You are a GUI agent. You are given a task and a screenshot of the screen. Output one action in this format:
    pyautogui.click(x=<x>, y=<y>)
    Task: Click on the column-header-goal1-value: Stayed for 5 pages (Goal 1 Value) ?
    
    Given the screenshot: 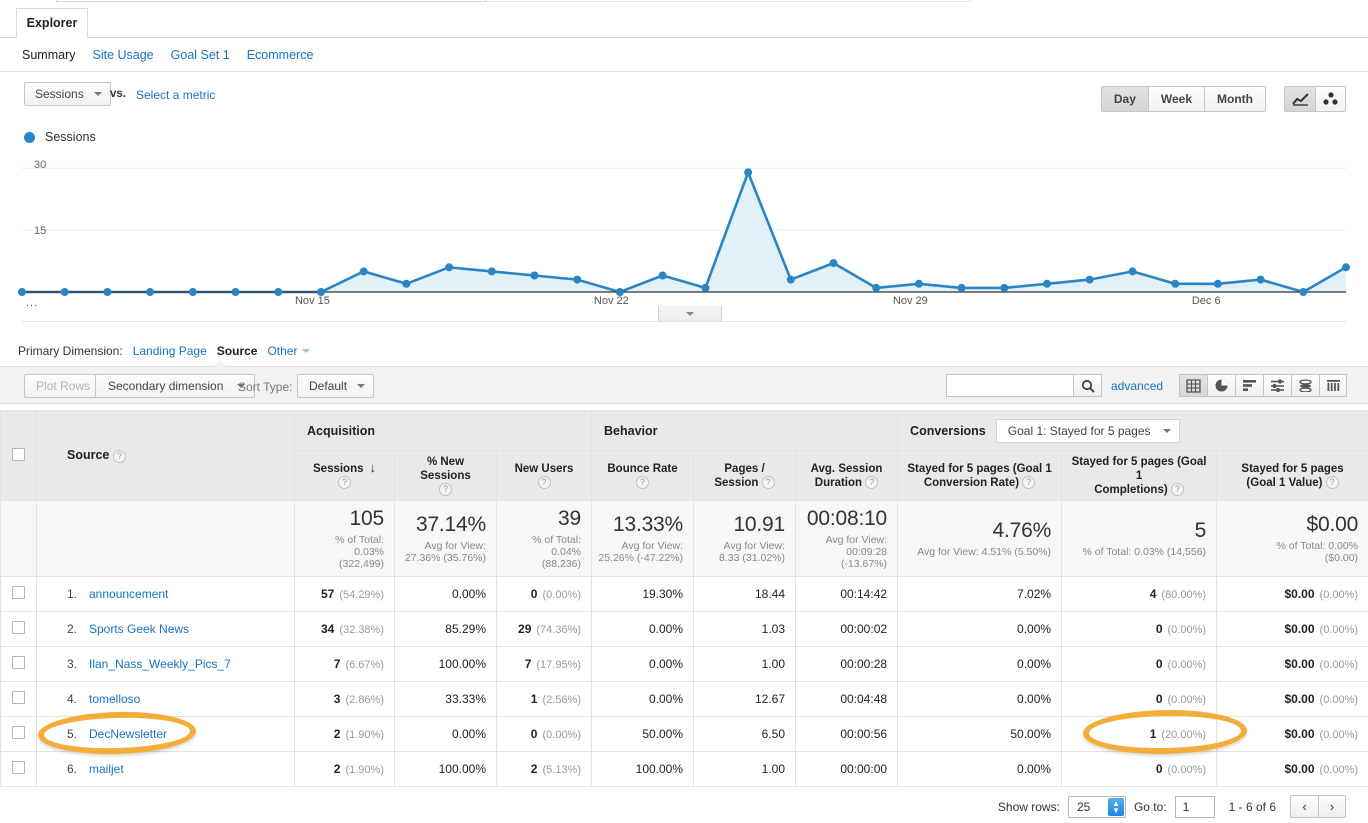 What is the action you would take?
    pyautogui.click(x=1292, y=475)
    